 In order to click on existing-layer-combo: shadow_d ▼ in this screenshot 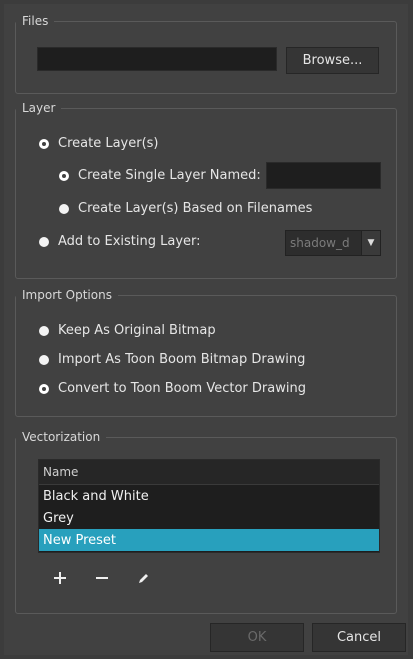, I will do `click(333, 243)`.